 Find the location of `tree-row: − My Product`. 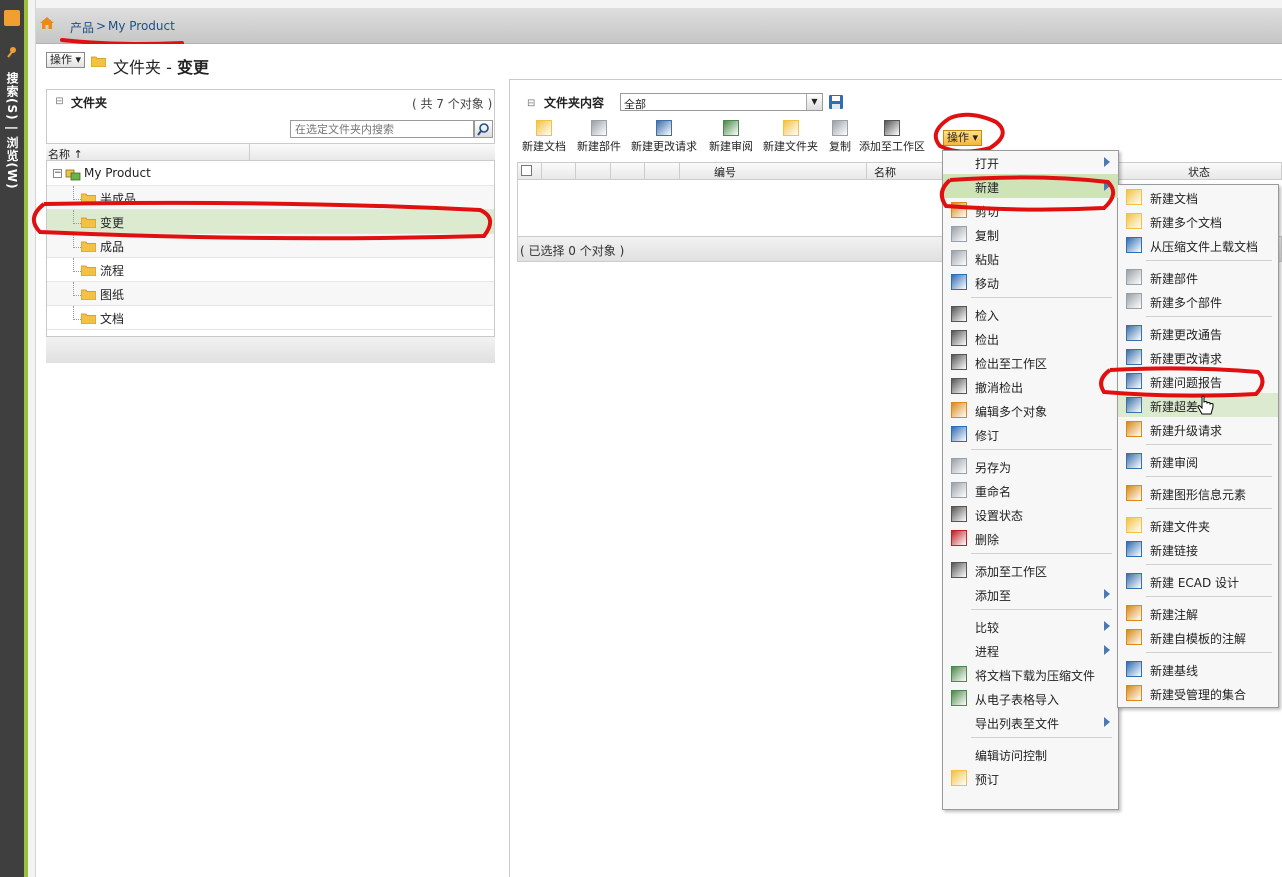

tree-row: − My Product is located at coordinates (270, 174).